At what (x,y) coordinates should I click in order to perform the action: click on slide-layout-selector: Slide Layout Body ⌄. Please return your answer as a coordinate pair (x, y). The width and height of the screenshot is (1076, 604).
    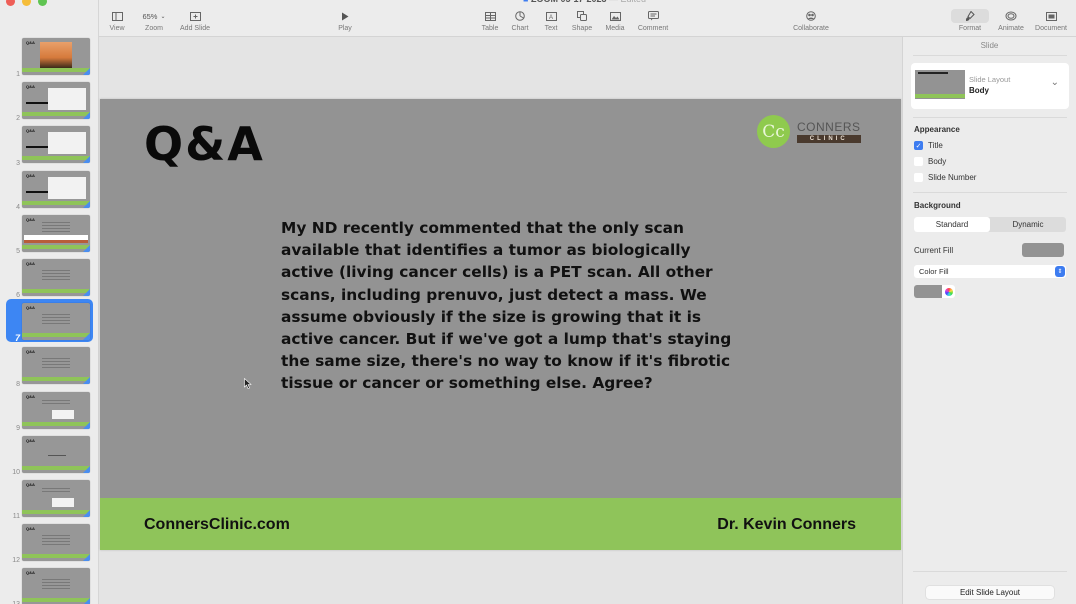
    Looking at the image, I should click on (990, 86).